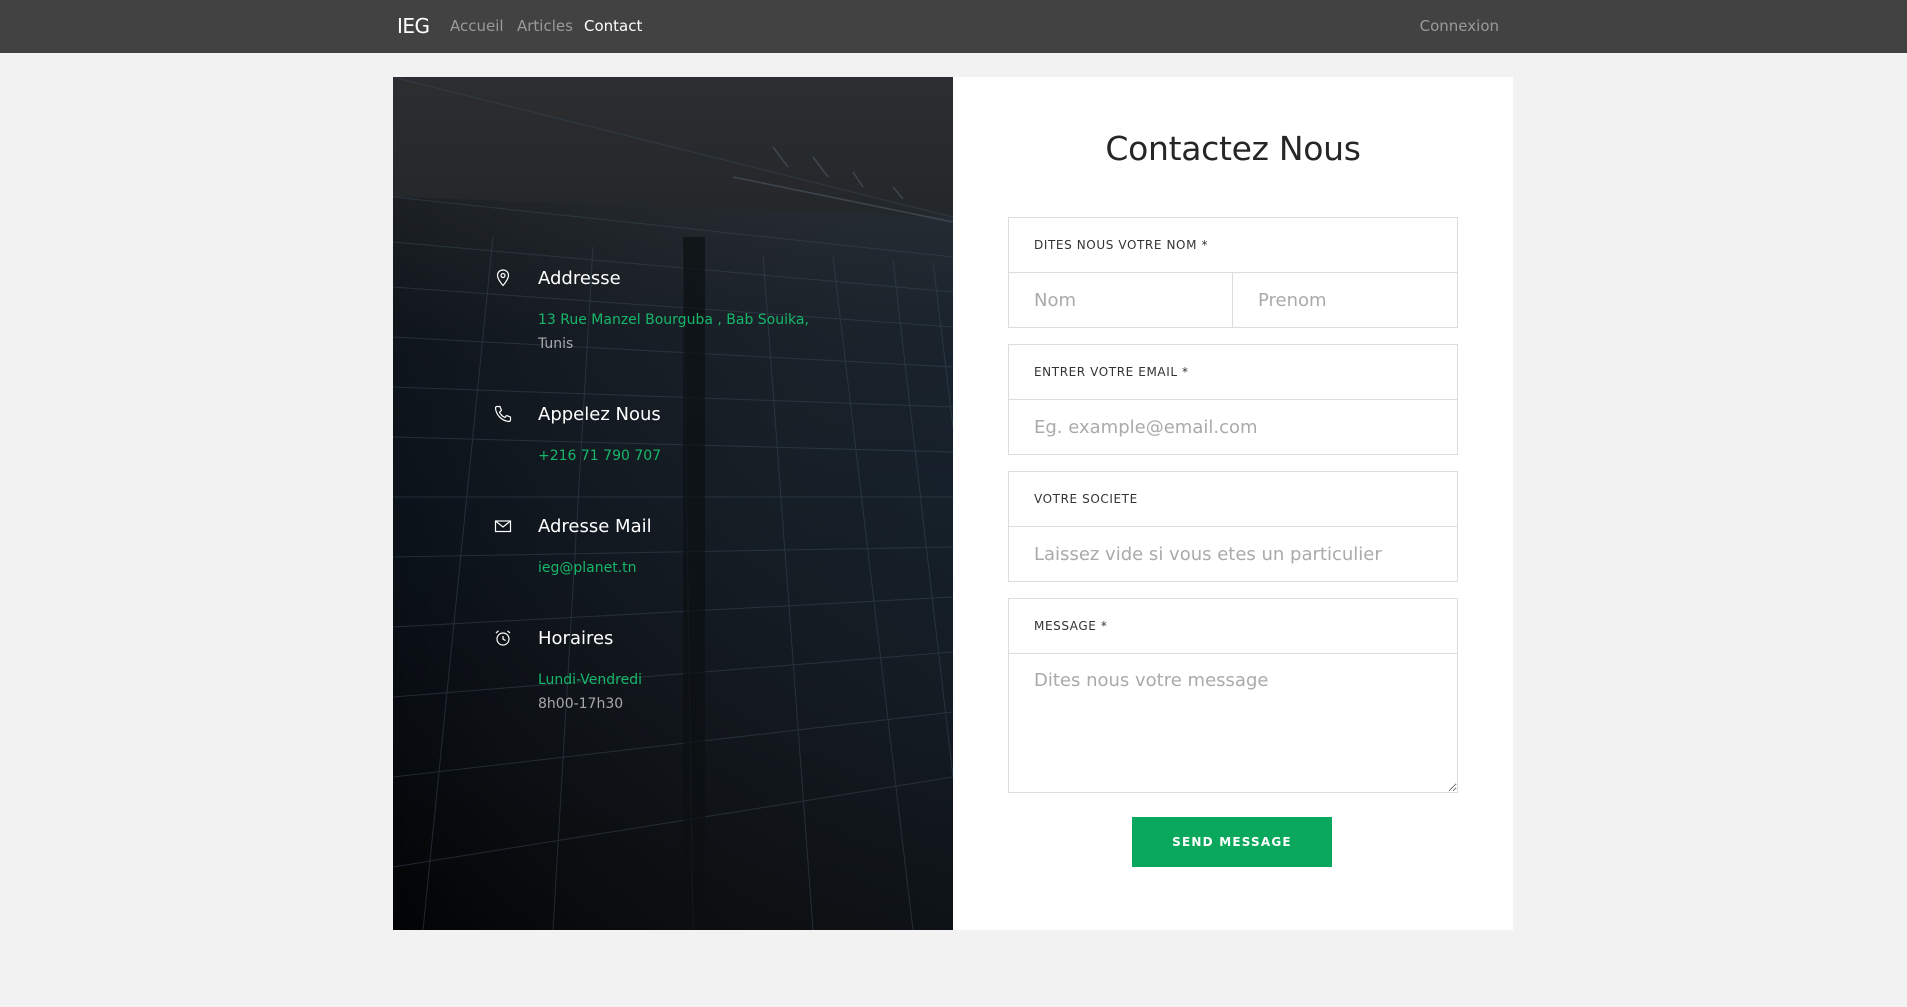 The height and width of the screenshot is (1007, 1907). What do you see at coordinates (1121, 300) in the screenshot?
I see `nom-input` at bounding box center [1121, 300].